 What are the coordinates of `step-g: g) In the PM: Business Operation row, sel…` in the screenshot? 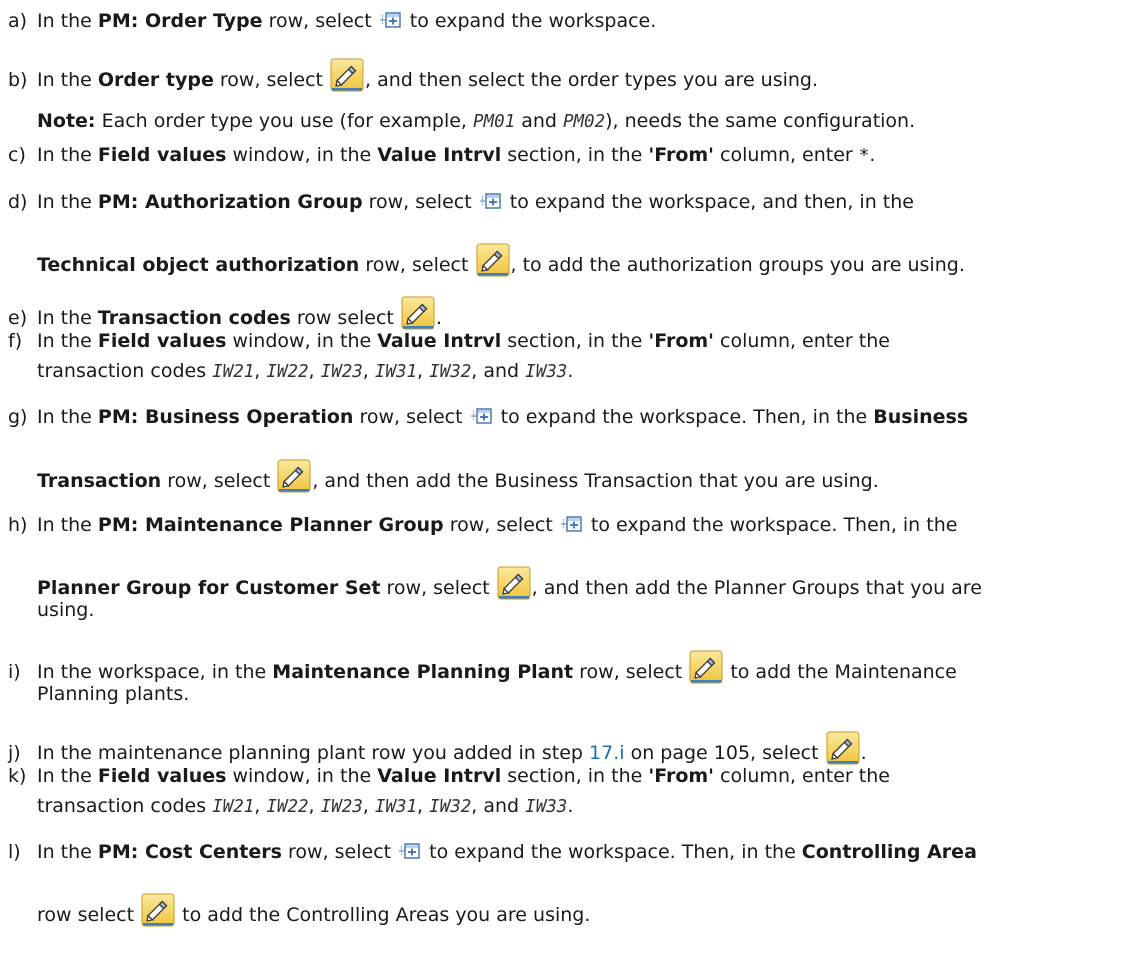 It's located at (565, 417).